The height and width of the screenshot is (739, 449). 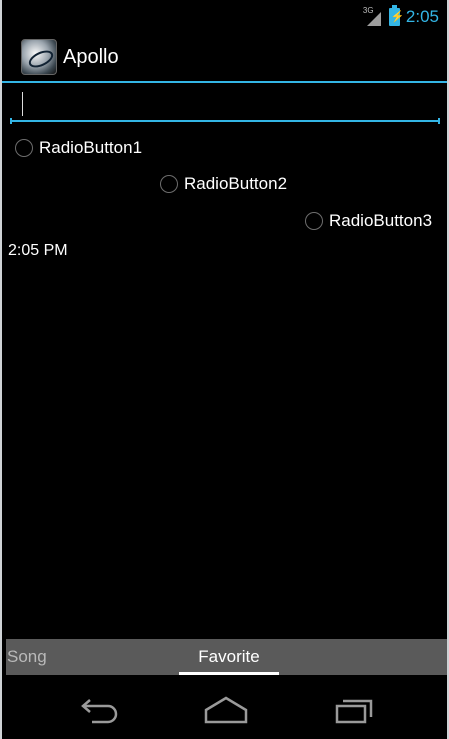 What do you see at coordinates (373, 16) in the screenshot?
I see `signal-icon: 3G` at bounding box center [373, 16].